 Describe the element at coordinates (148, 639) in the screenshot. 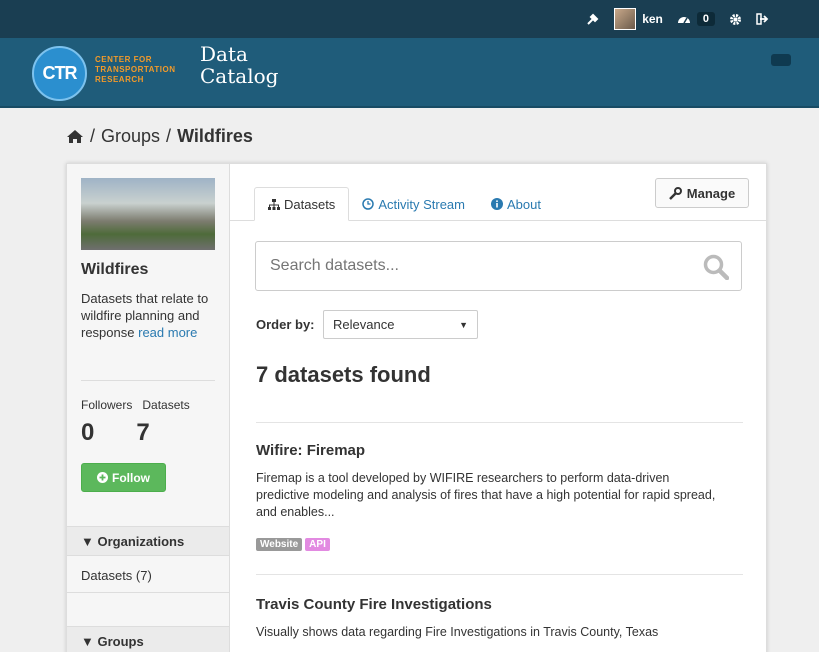

I see `facet-groups-header: ▼ Groups` at that location.